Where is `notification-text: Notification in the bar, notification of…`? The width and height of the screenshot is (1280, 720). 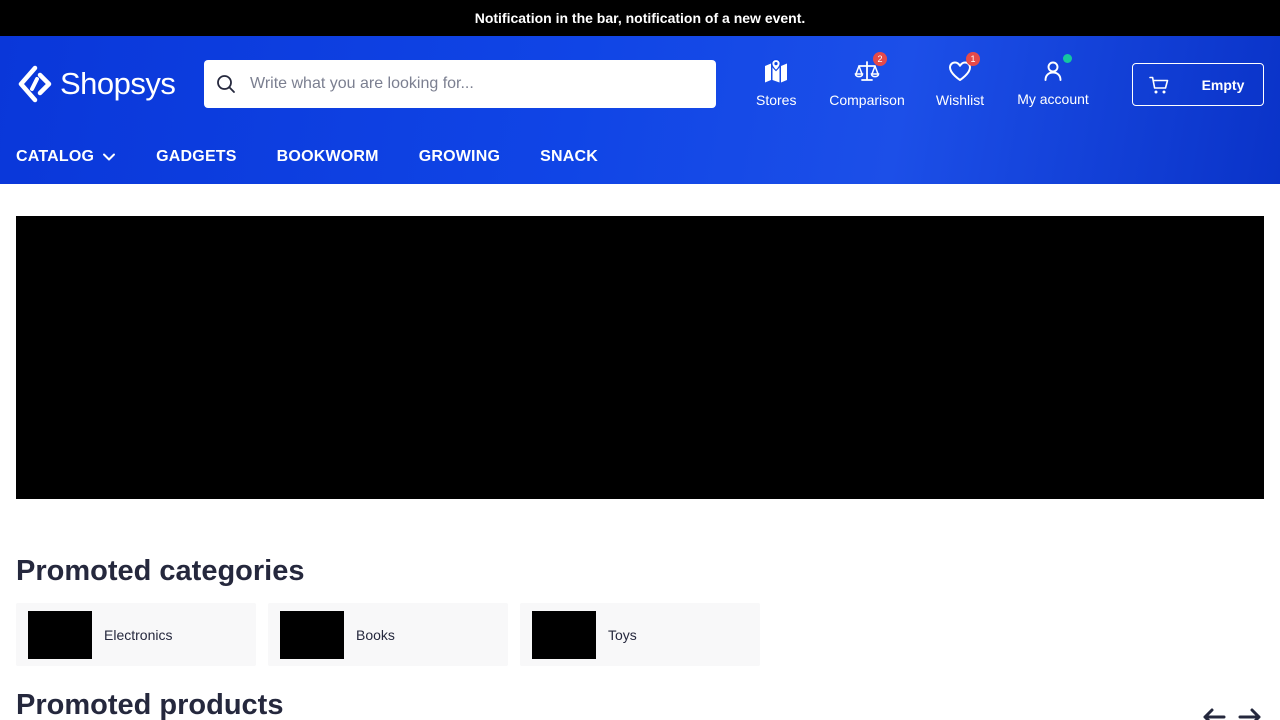
notification-text: Notification in the bar, notification of… is located at coordinates (640, 18).